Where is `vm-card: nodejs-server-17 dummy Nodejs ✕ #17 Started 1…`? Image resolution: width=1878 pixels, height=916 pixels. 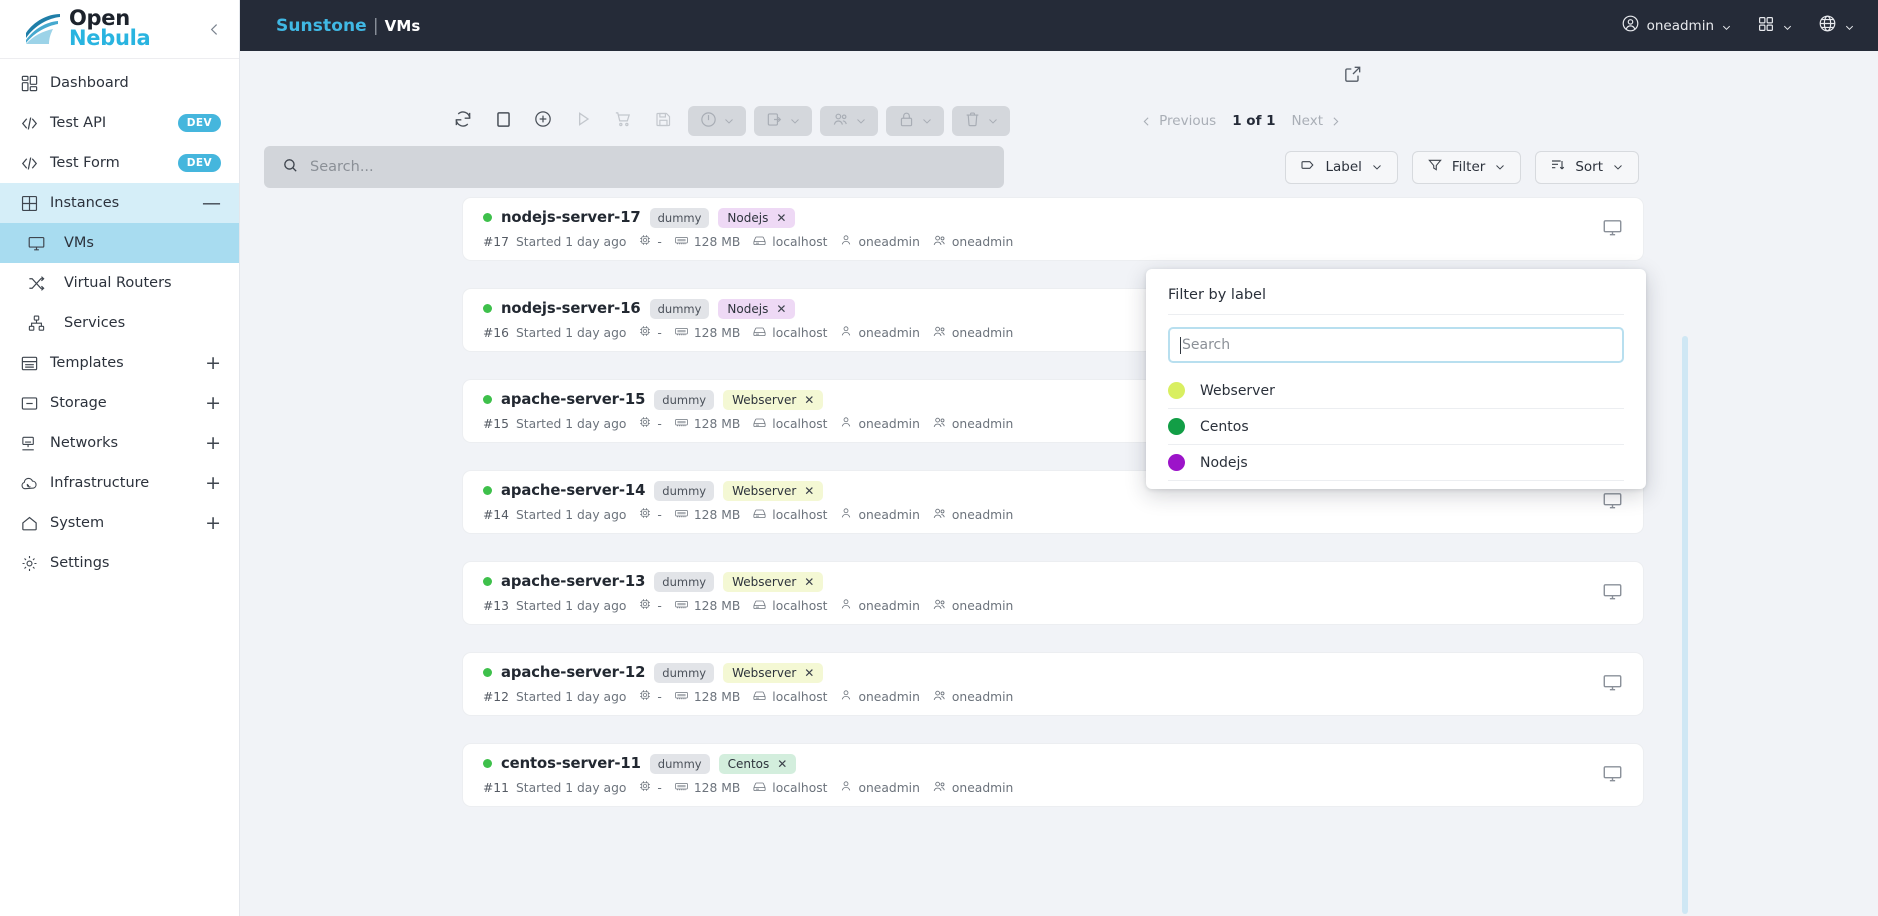 vm-card: nodejs-server-17 dummy Nodejs ✕ #17 Started 1… is located at coordinates (1053, 229).